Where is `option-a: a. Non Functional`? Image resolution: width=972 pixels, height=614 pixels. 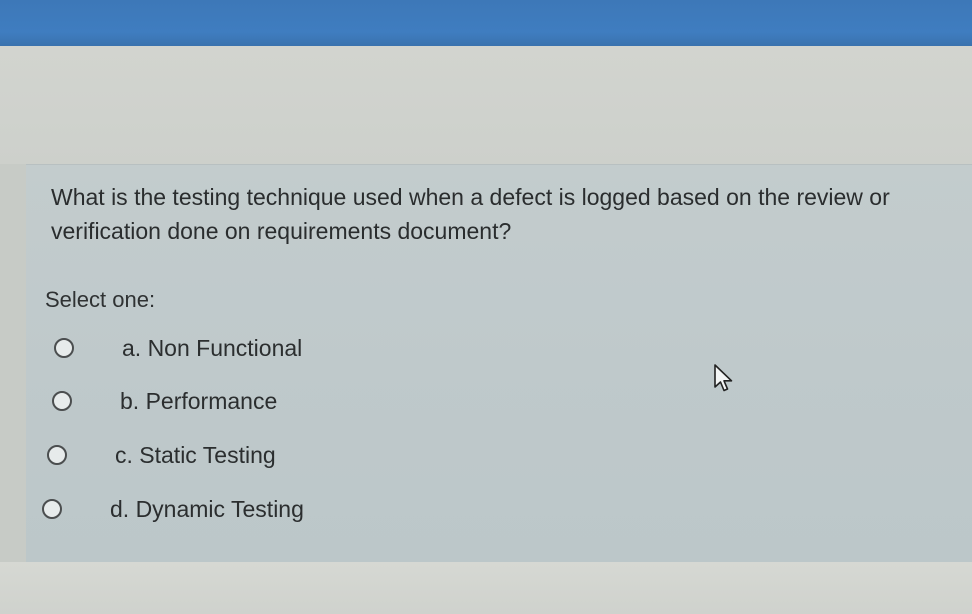
option-a: a. Non Functional is located at coordinates (178, 348).